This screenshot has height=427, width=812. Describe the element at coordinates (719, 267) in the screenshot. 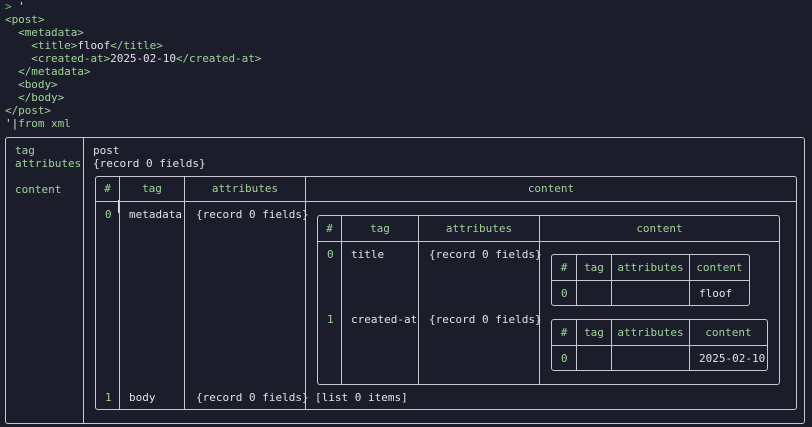

I see `title-col-content: content` at that location.